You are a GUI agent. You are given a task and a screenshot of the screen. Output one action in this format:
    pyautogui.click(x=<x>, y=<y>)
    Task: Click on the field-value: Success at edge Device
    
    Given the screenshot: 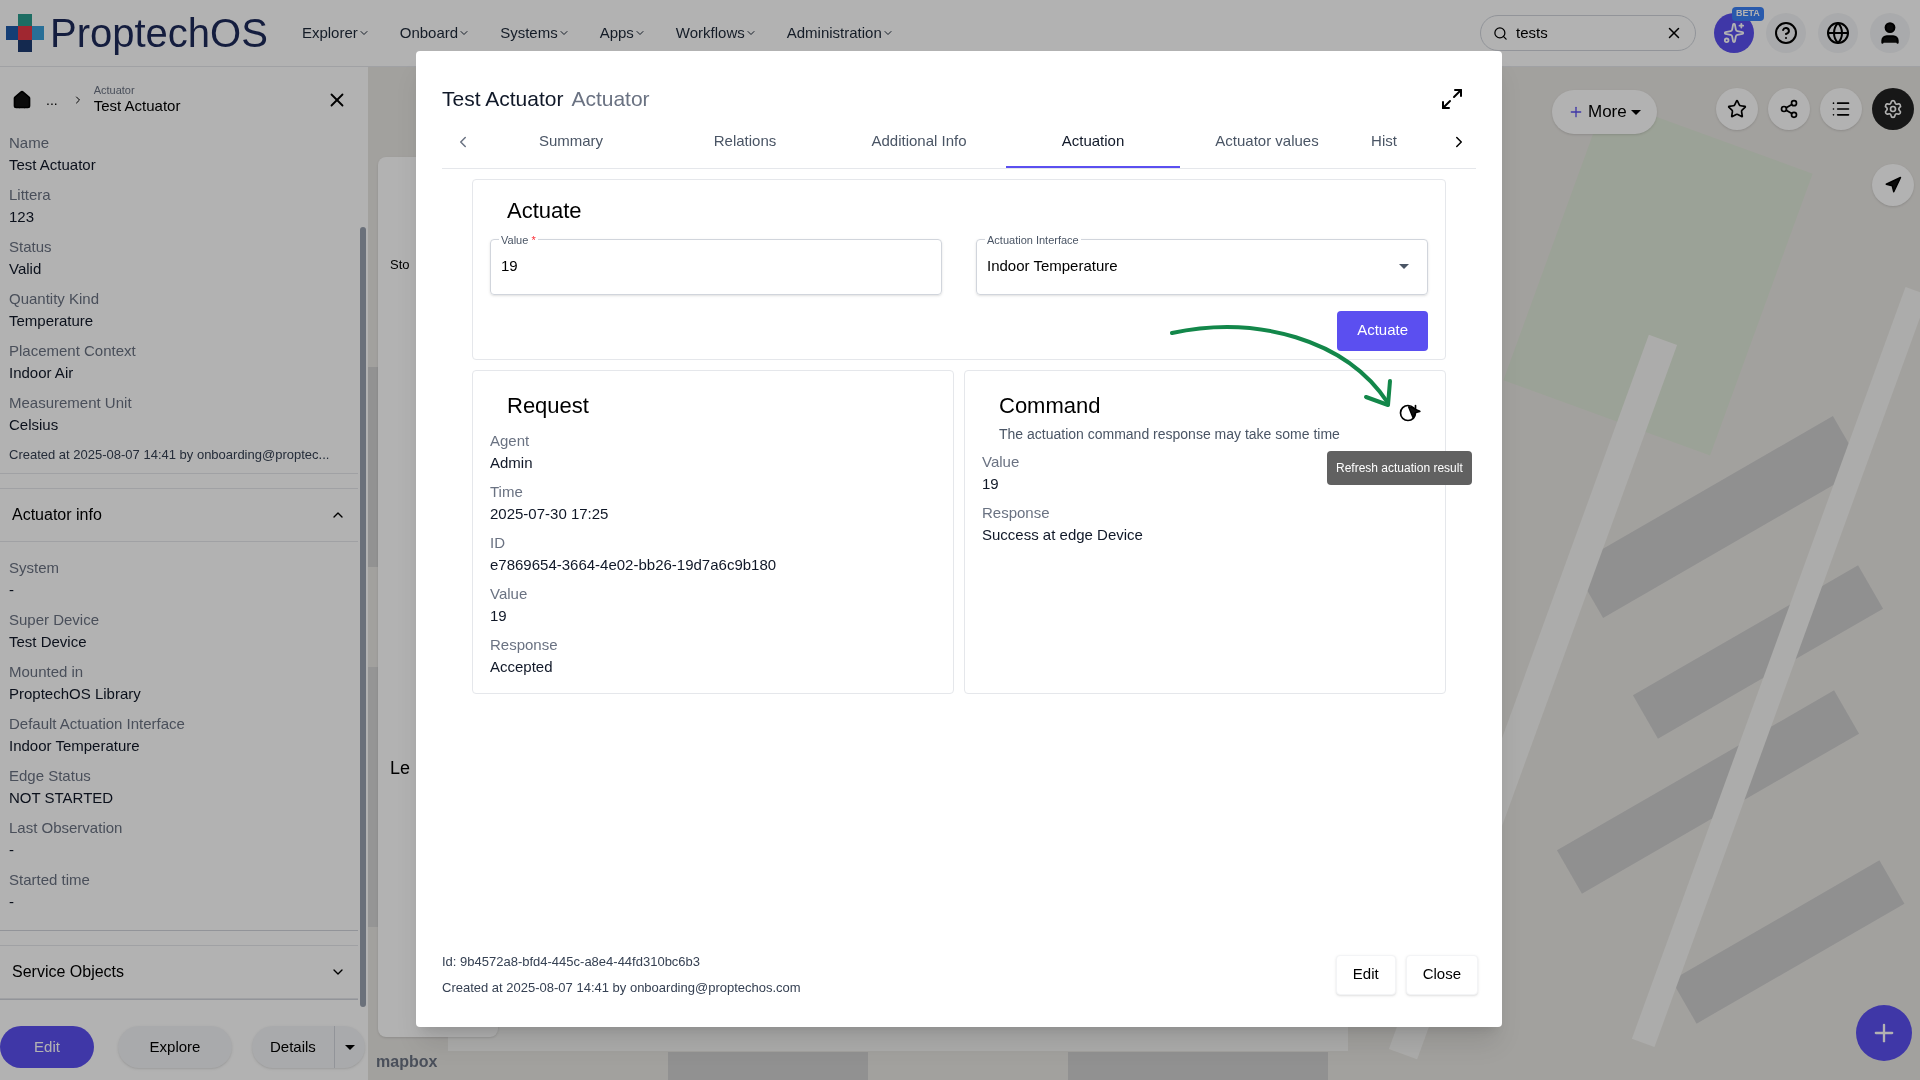 What is the action you would take?
    pyautogui.click(x=1062, y=534)
    